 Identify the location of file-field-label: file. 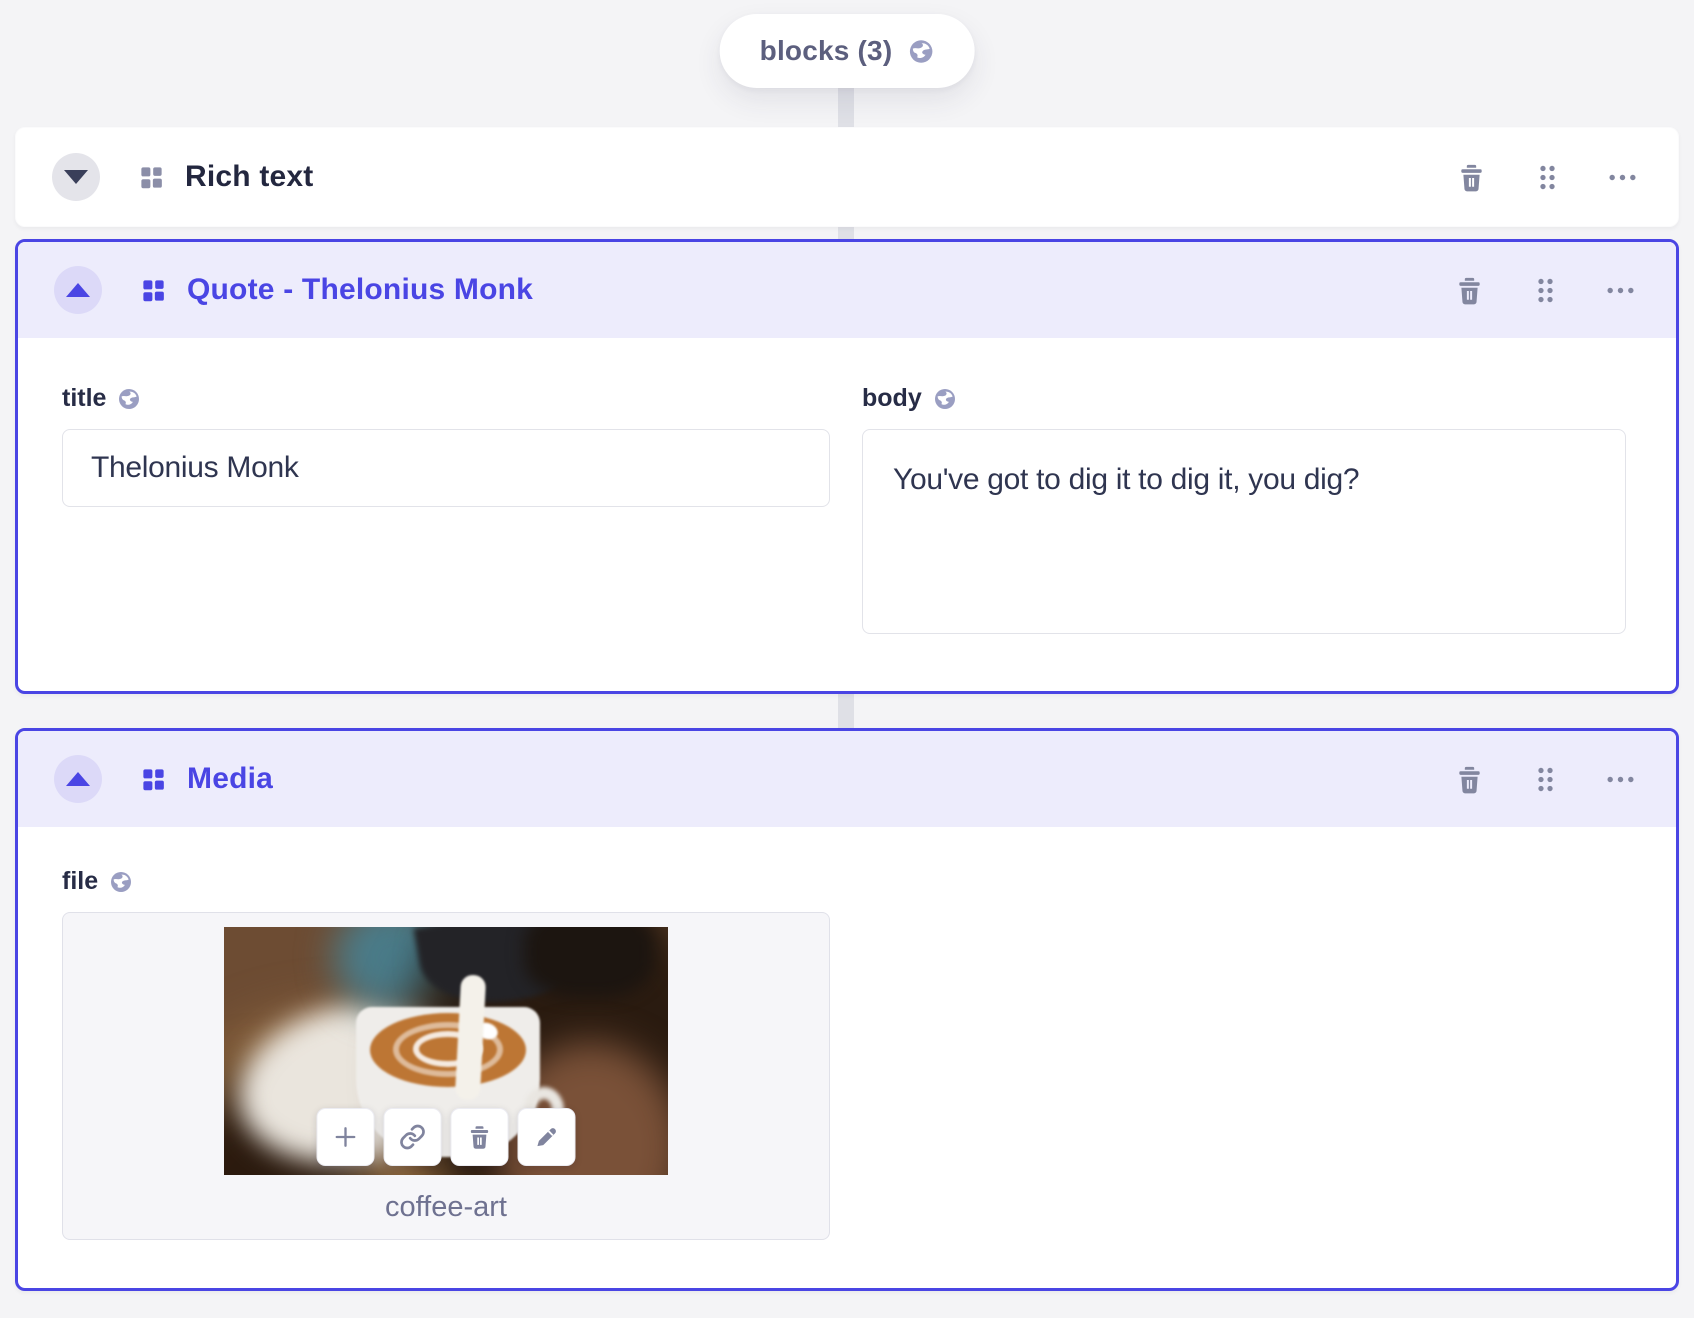
(844, 881).